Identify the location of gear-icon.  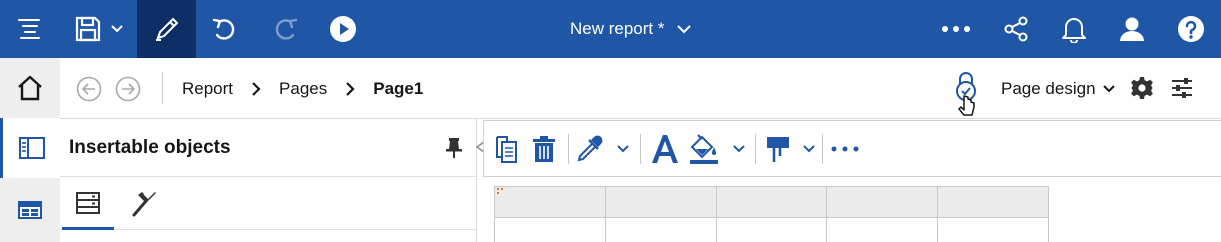
(1142, 88).